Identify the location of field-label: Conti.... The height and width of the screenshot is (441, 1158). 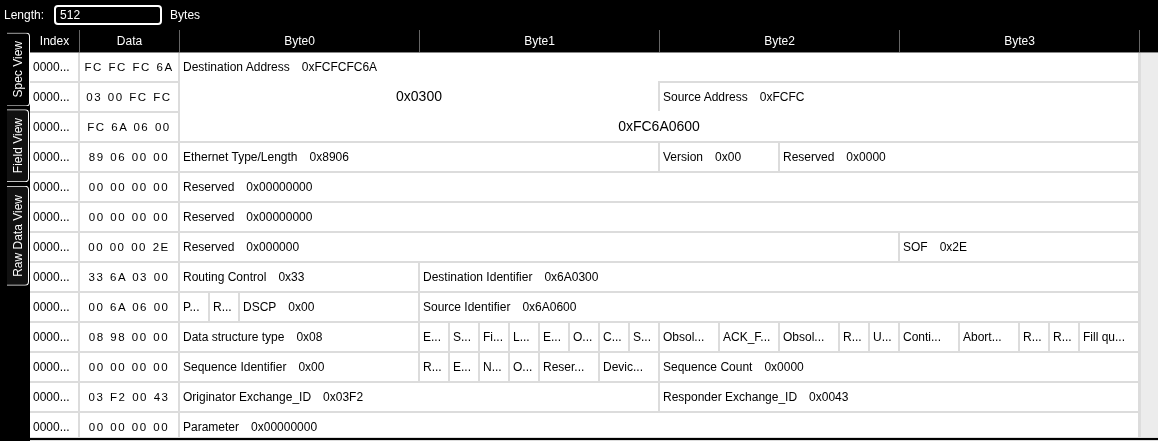
(922, 337).